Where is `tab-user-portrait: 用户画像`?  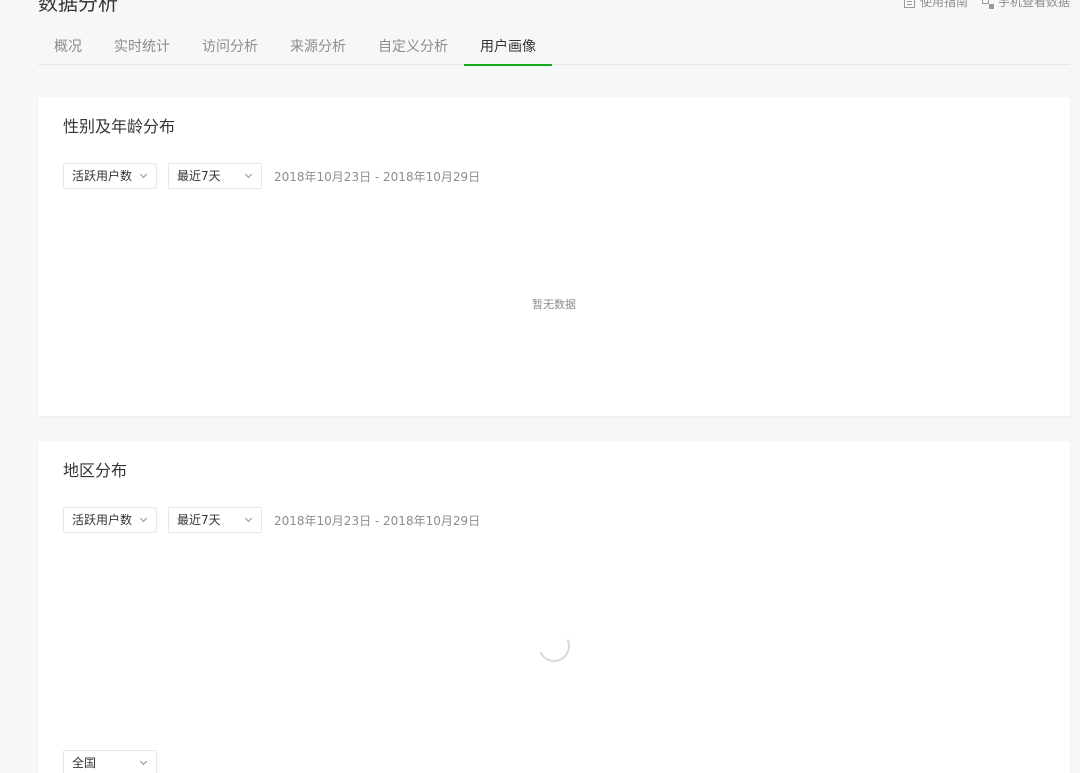
tab-user-portrait: 用户画像 is located at coordinates (508, 50).